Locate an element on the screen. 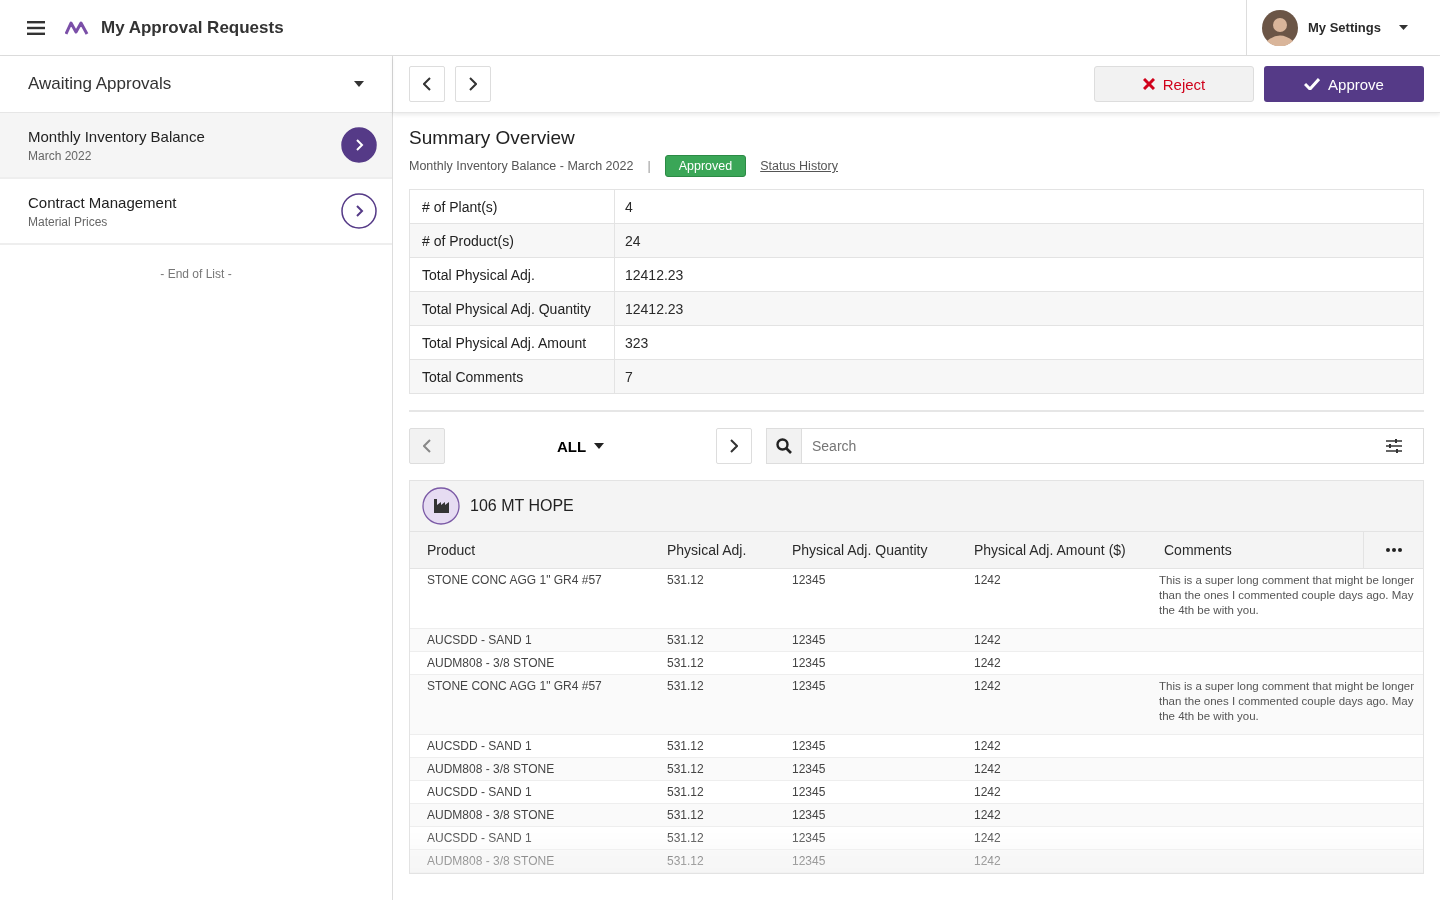 The height and width of the screenshot is (900, 1440). summary-subtitle: Monthly Inventory Balance - March 2022 is located at coordinates (521, 166).